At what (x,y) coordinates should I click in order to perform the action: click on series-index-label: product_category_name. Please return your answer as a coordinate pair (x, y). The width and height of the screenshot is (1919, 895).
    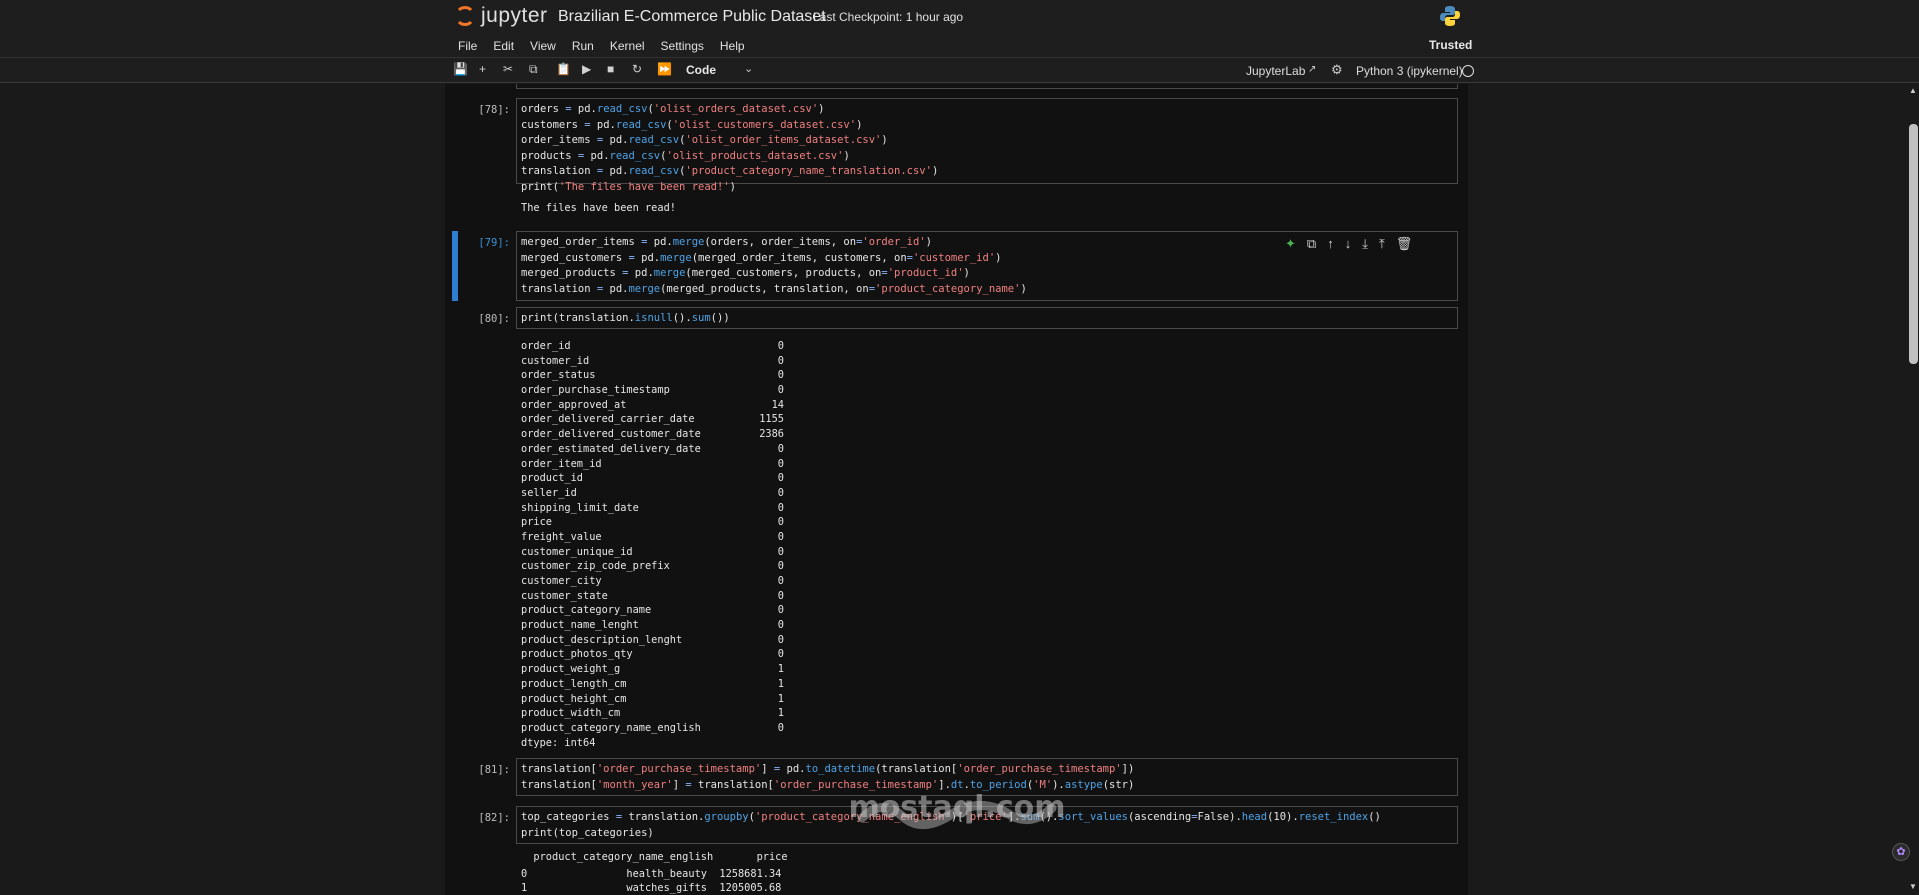
    Looking at the image, I should click on (586, 610).